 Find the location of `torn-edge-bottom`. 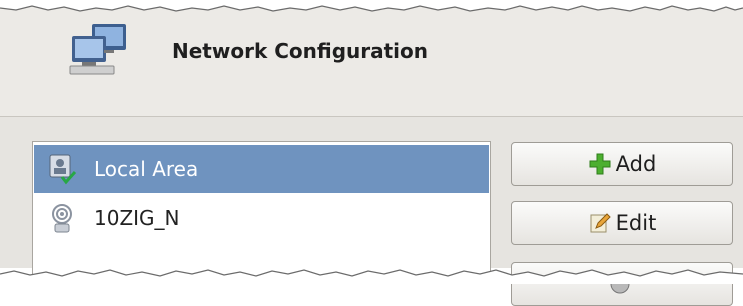

torn-edge-bottom is located at coordinates (371, 276).